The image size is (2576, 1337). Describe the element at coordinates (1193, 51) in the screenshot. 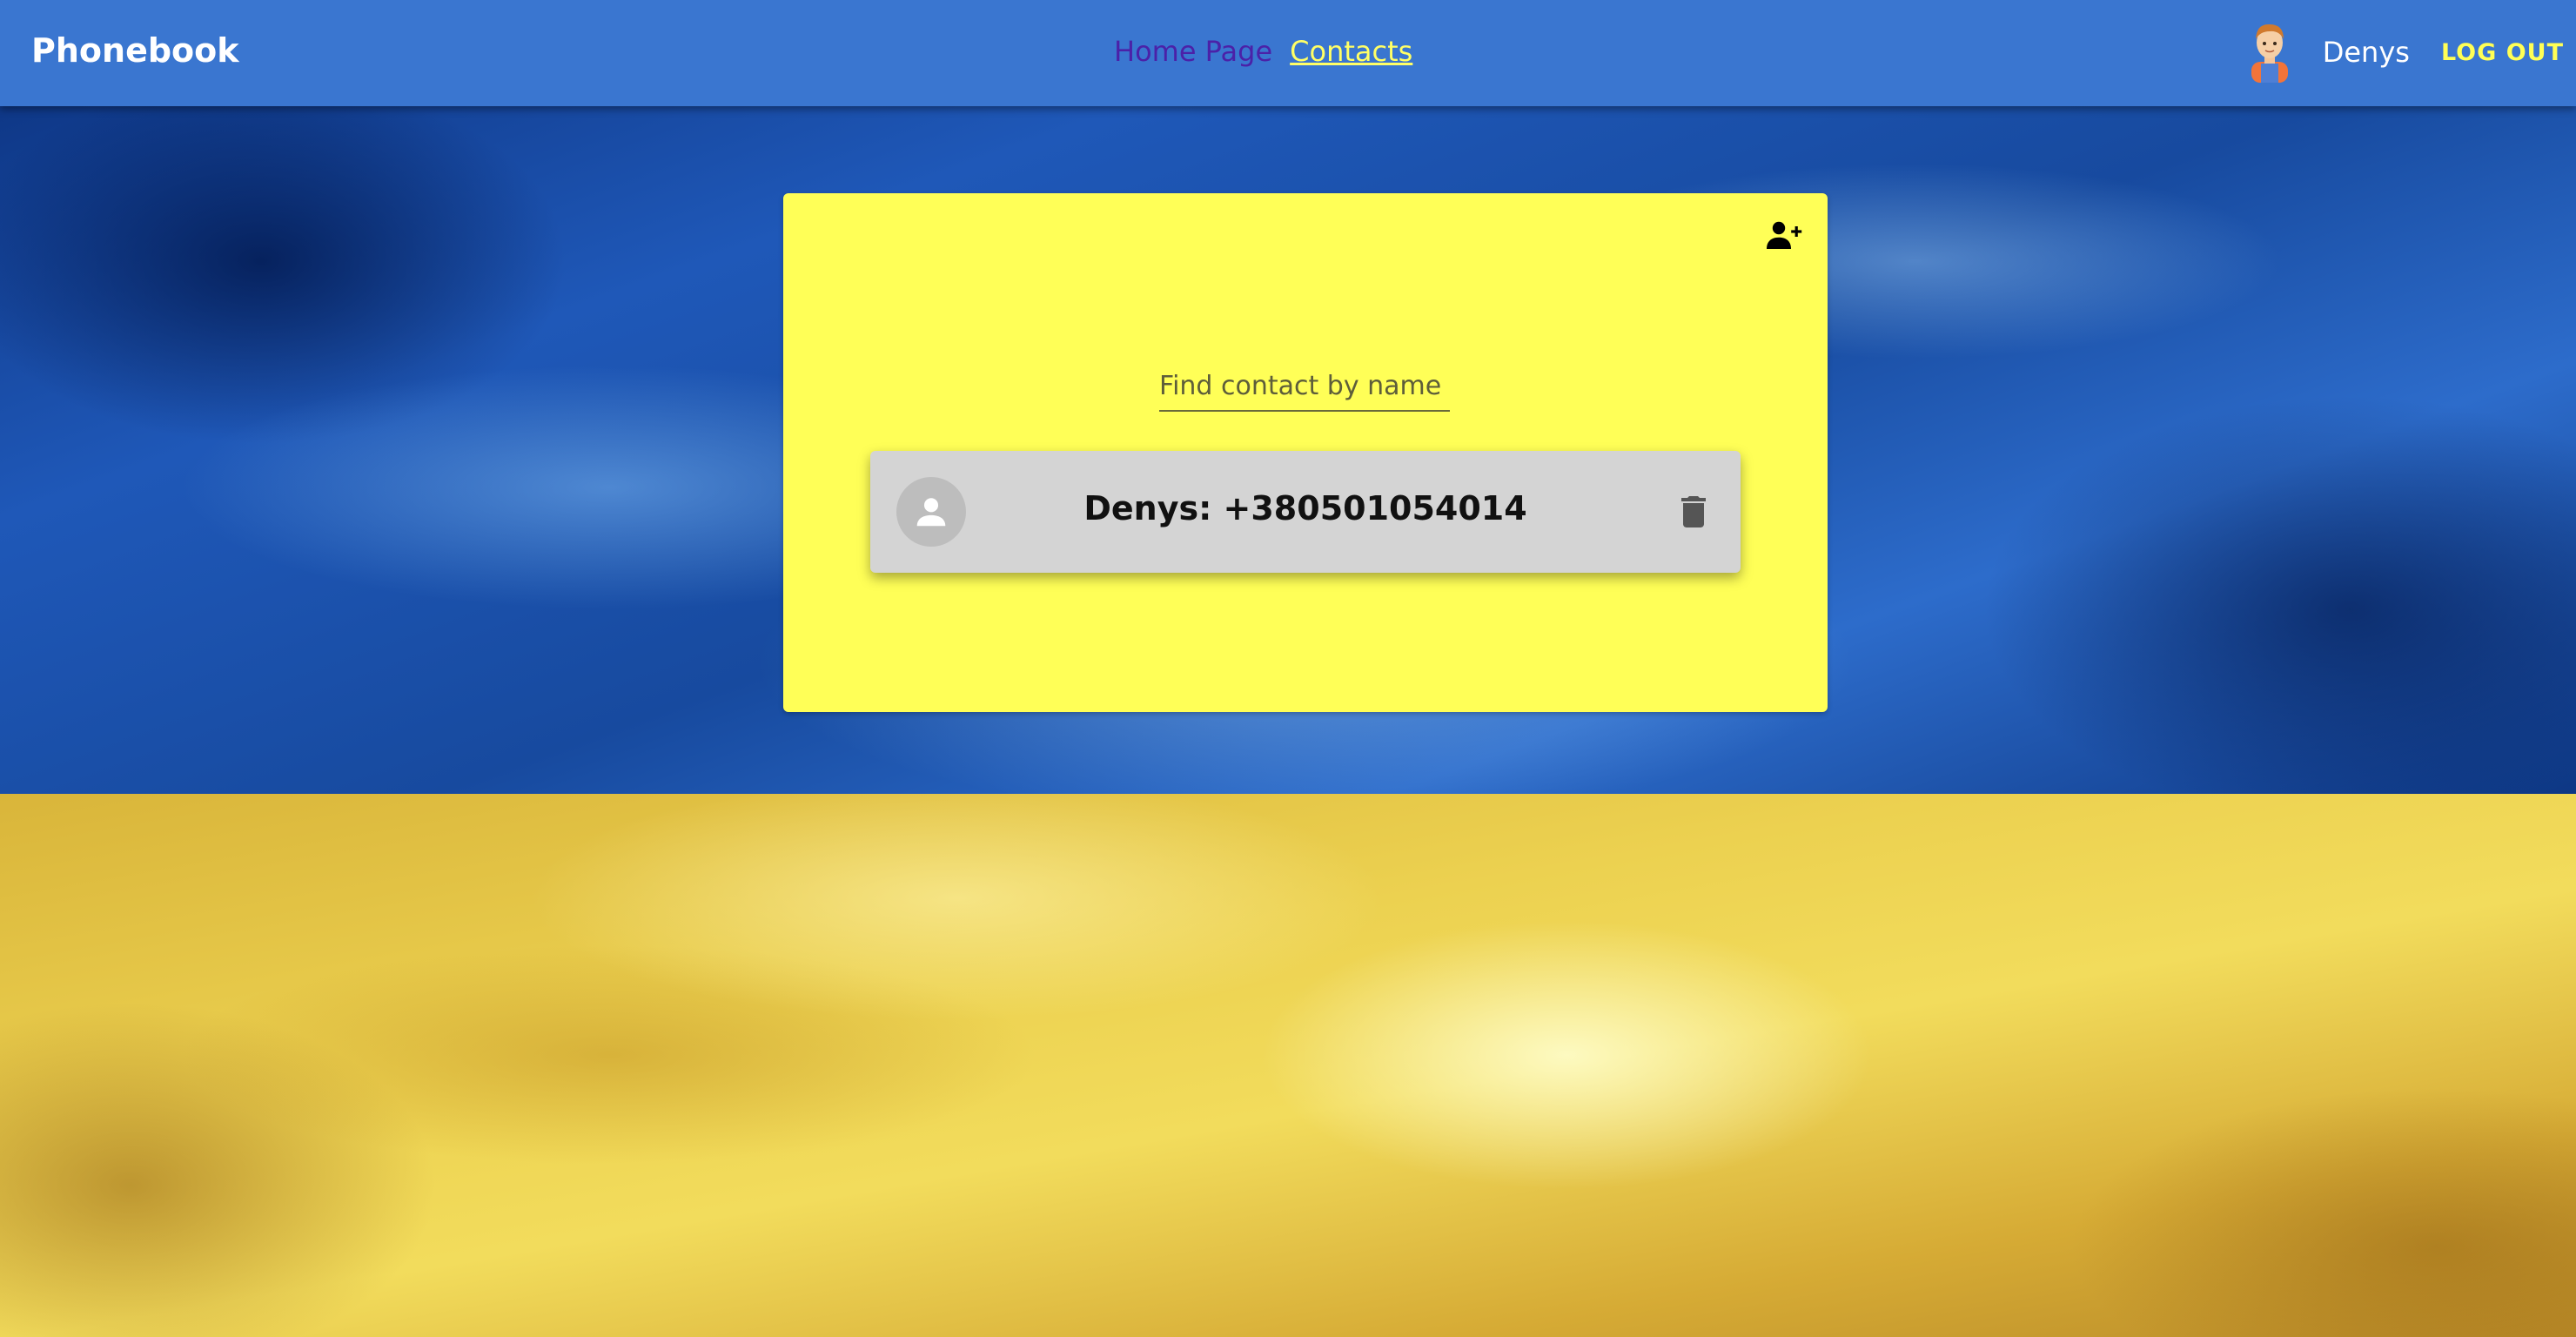

I see `nav-link-home: Home Page` at that location.